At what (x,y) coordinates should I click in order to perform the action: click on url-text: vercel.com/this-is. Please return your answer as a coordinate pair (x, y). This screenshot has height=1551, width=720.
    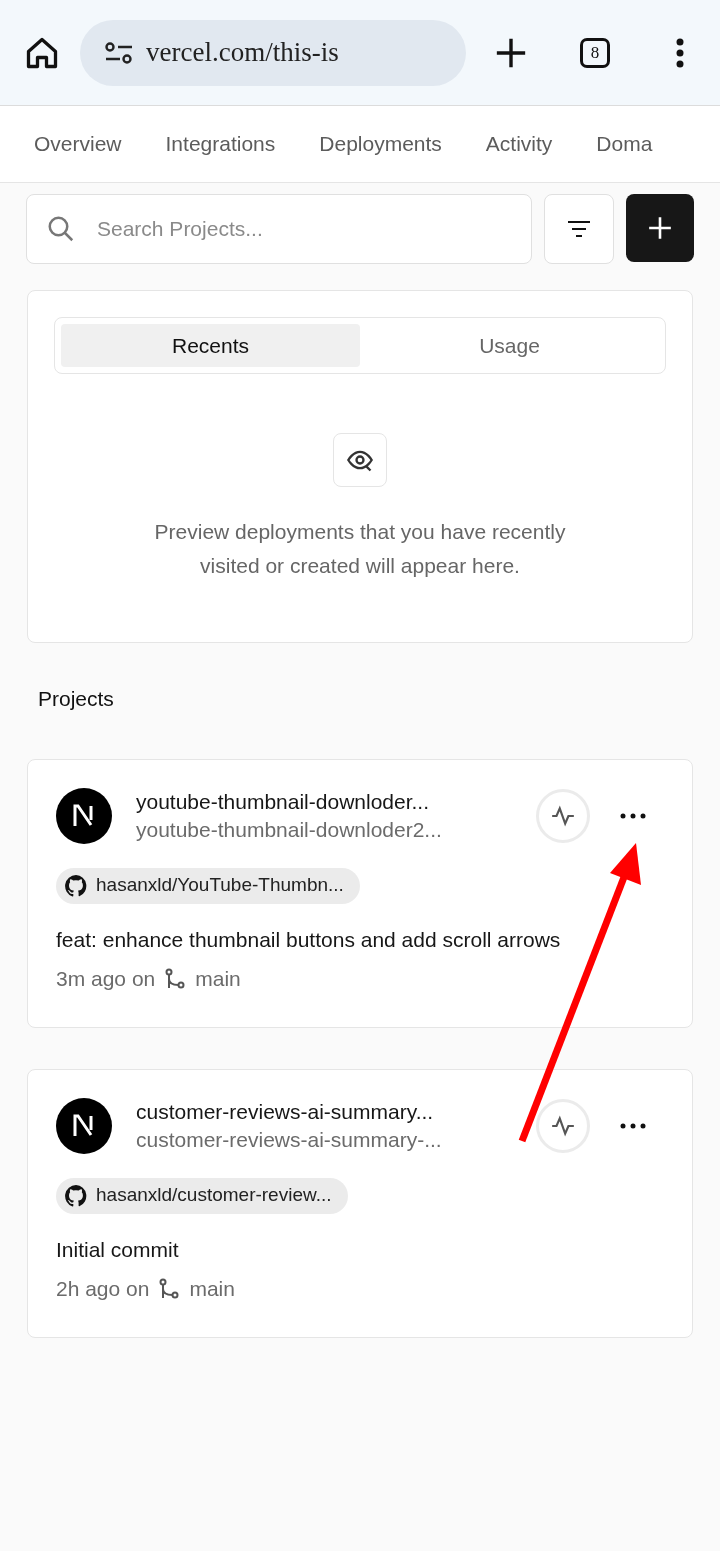
    Looking at the image, I should click on (242, 53).